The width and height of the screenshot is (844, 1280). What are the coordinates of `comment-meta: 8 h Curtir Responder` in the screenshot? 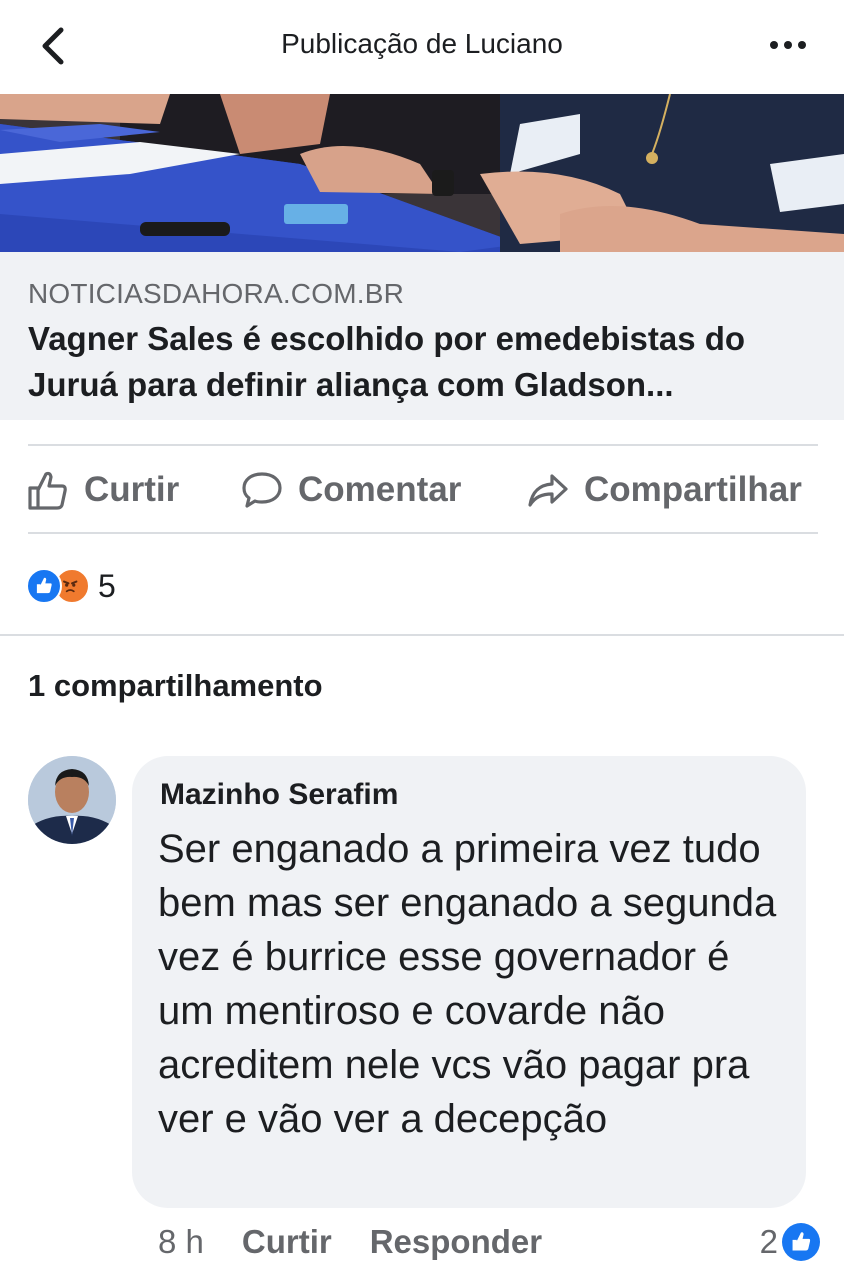 It's located at (350, 1242).